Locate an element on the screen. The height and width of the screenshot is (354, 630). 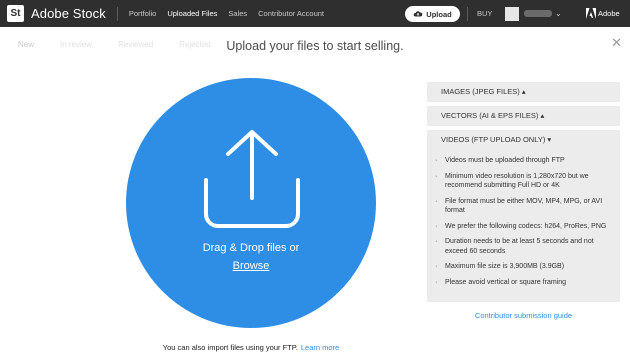
browse-link: Browse is located at coordinates (251, 266).